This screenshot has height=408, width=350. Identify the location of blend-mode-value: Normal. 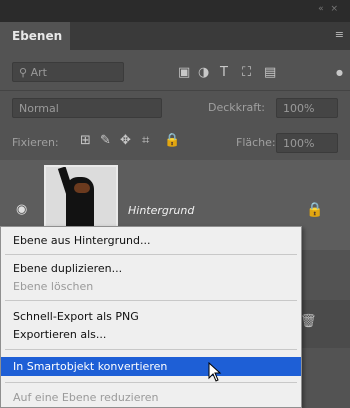
(39, 108).